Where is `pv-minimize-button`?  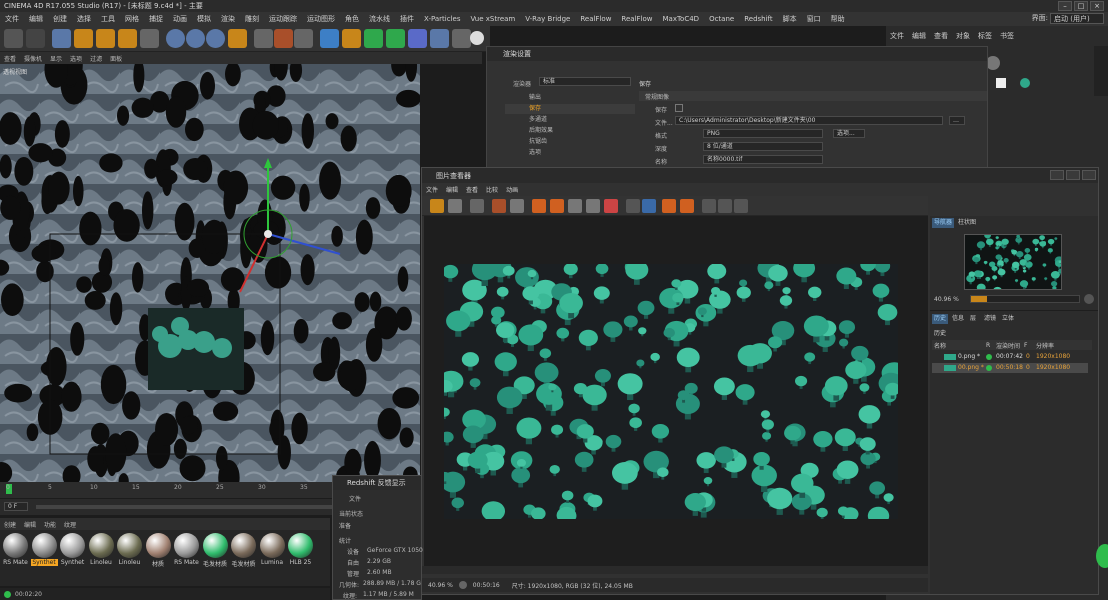 pv-minimize-button is located at coordinates (1057, 175).